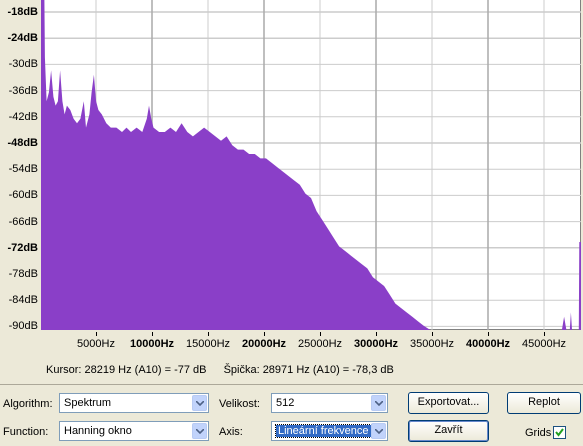 The width and height of the screenshot is (583, 446). I want to click on x-tick-label: 45000Hz, so click(544, 344).